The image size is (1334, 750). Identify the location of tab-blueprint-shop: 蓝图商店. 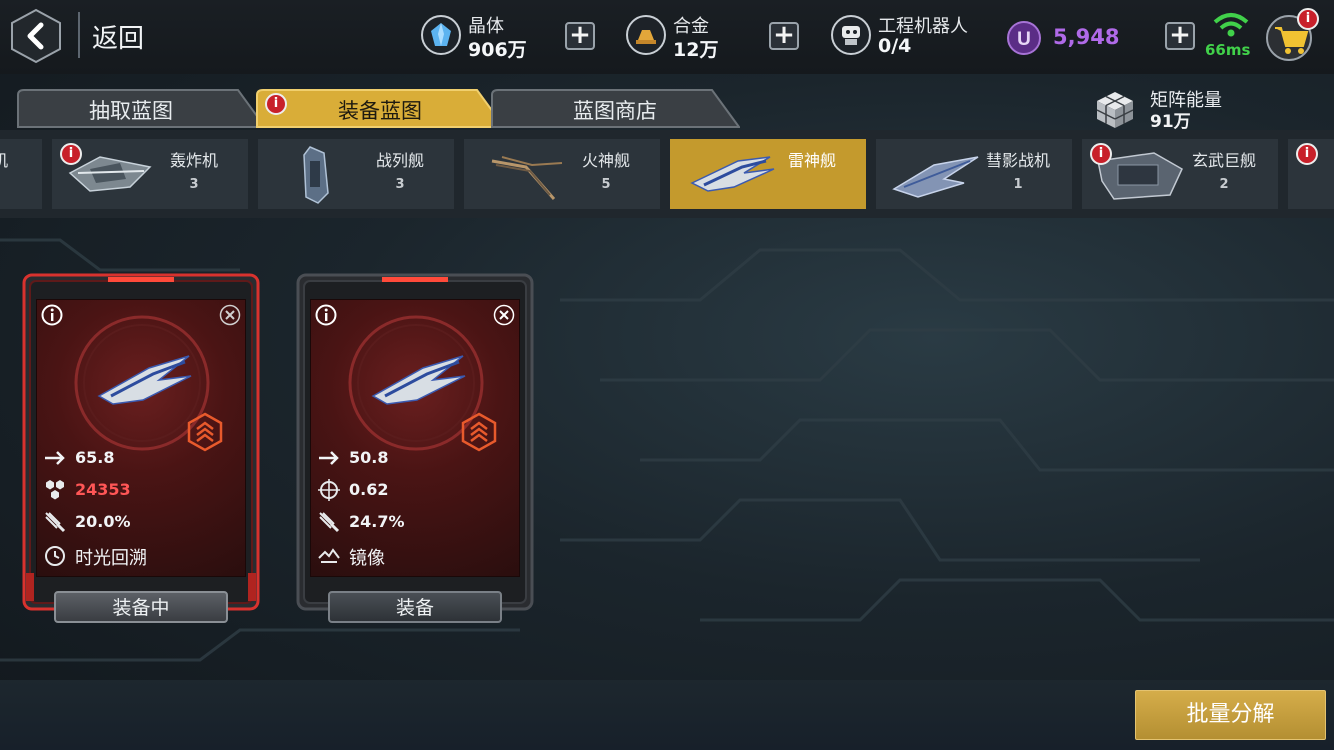
(615, 109).